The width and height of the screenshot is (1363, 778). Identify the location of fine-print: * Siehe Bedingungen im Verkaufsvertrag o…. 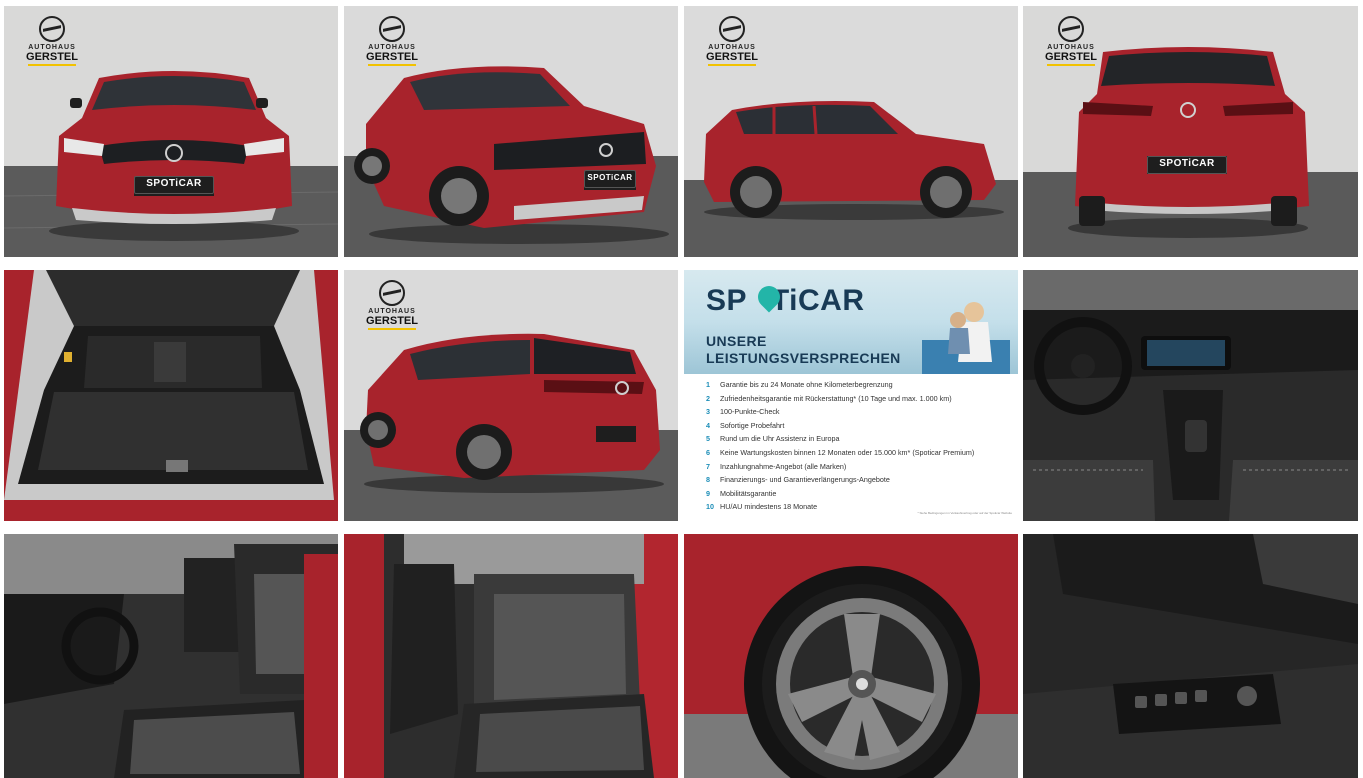
(965, 513).